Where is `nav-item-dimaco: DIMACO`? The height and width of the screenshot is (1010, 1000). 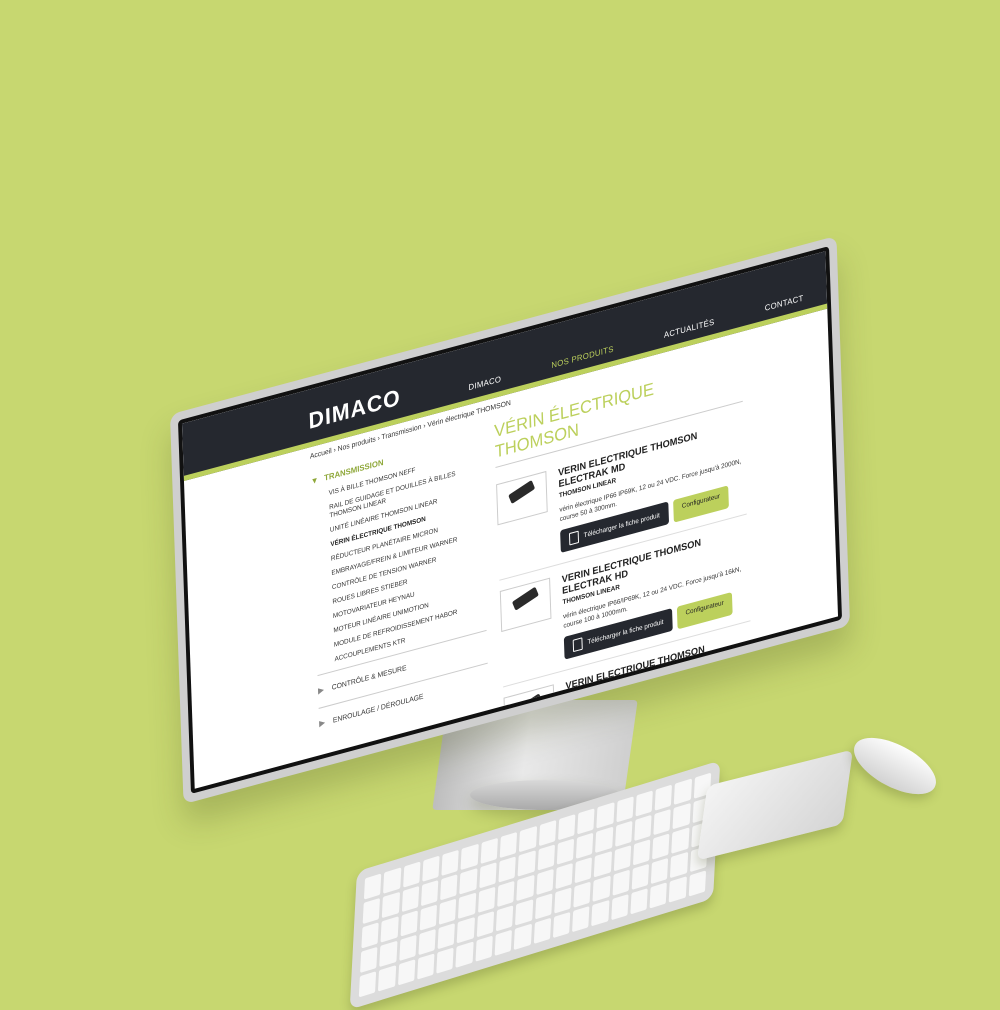 nav-item-dimaco: DIMACO is located at coordinates (484, 383).